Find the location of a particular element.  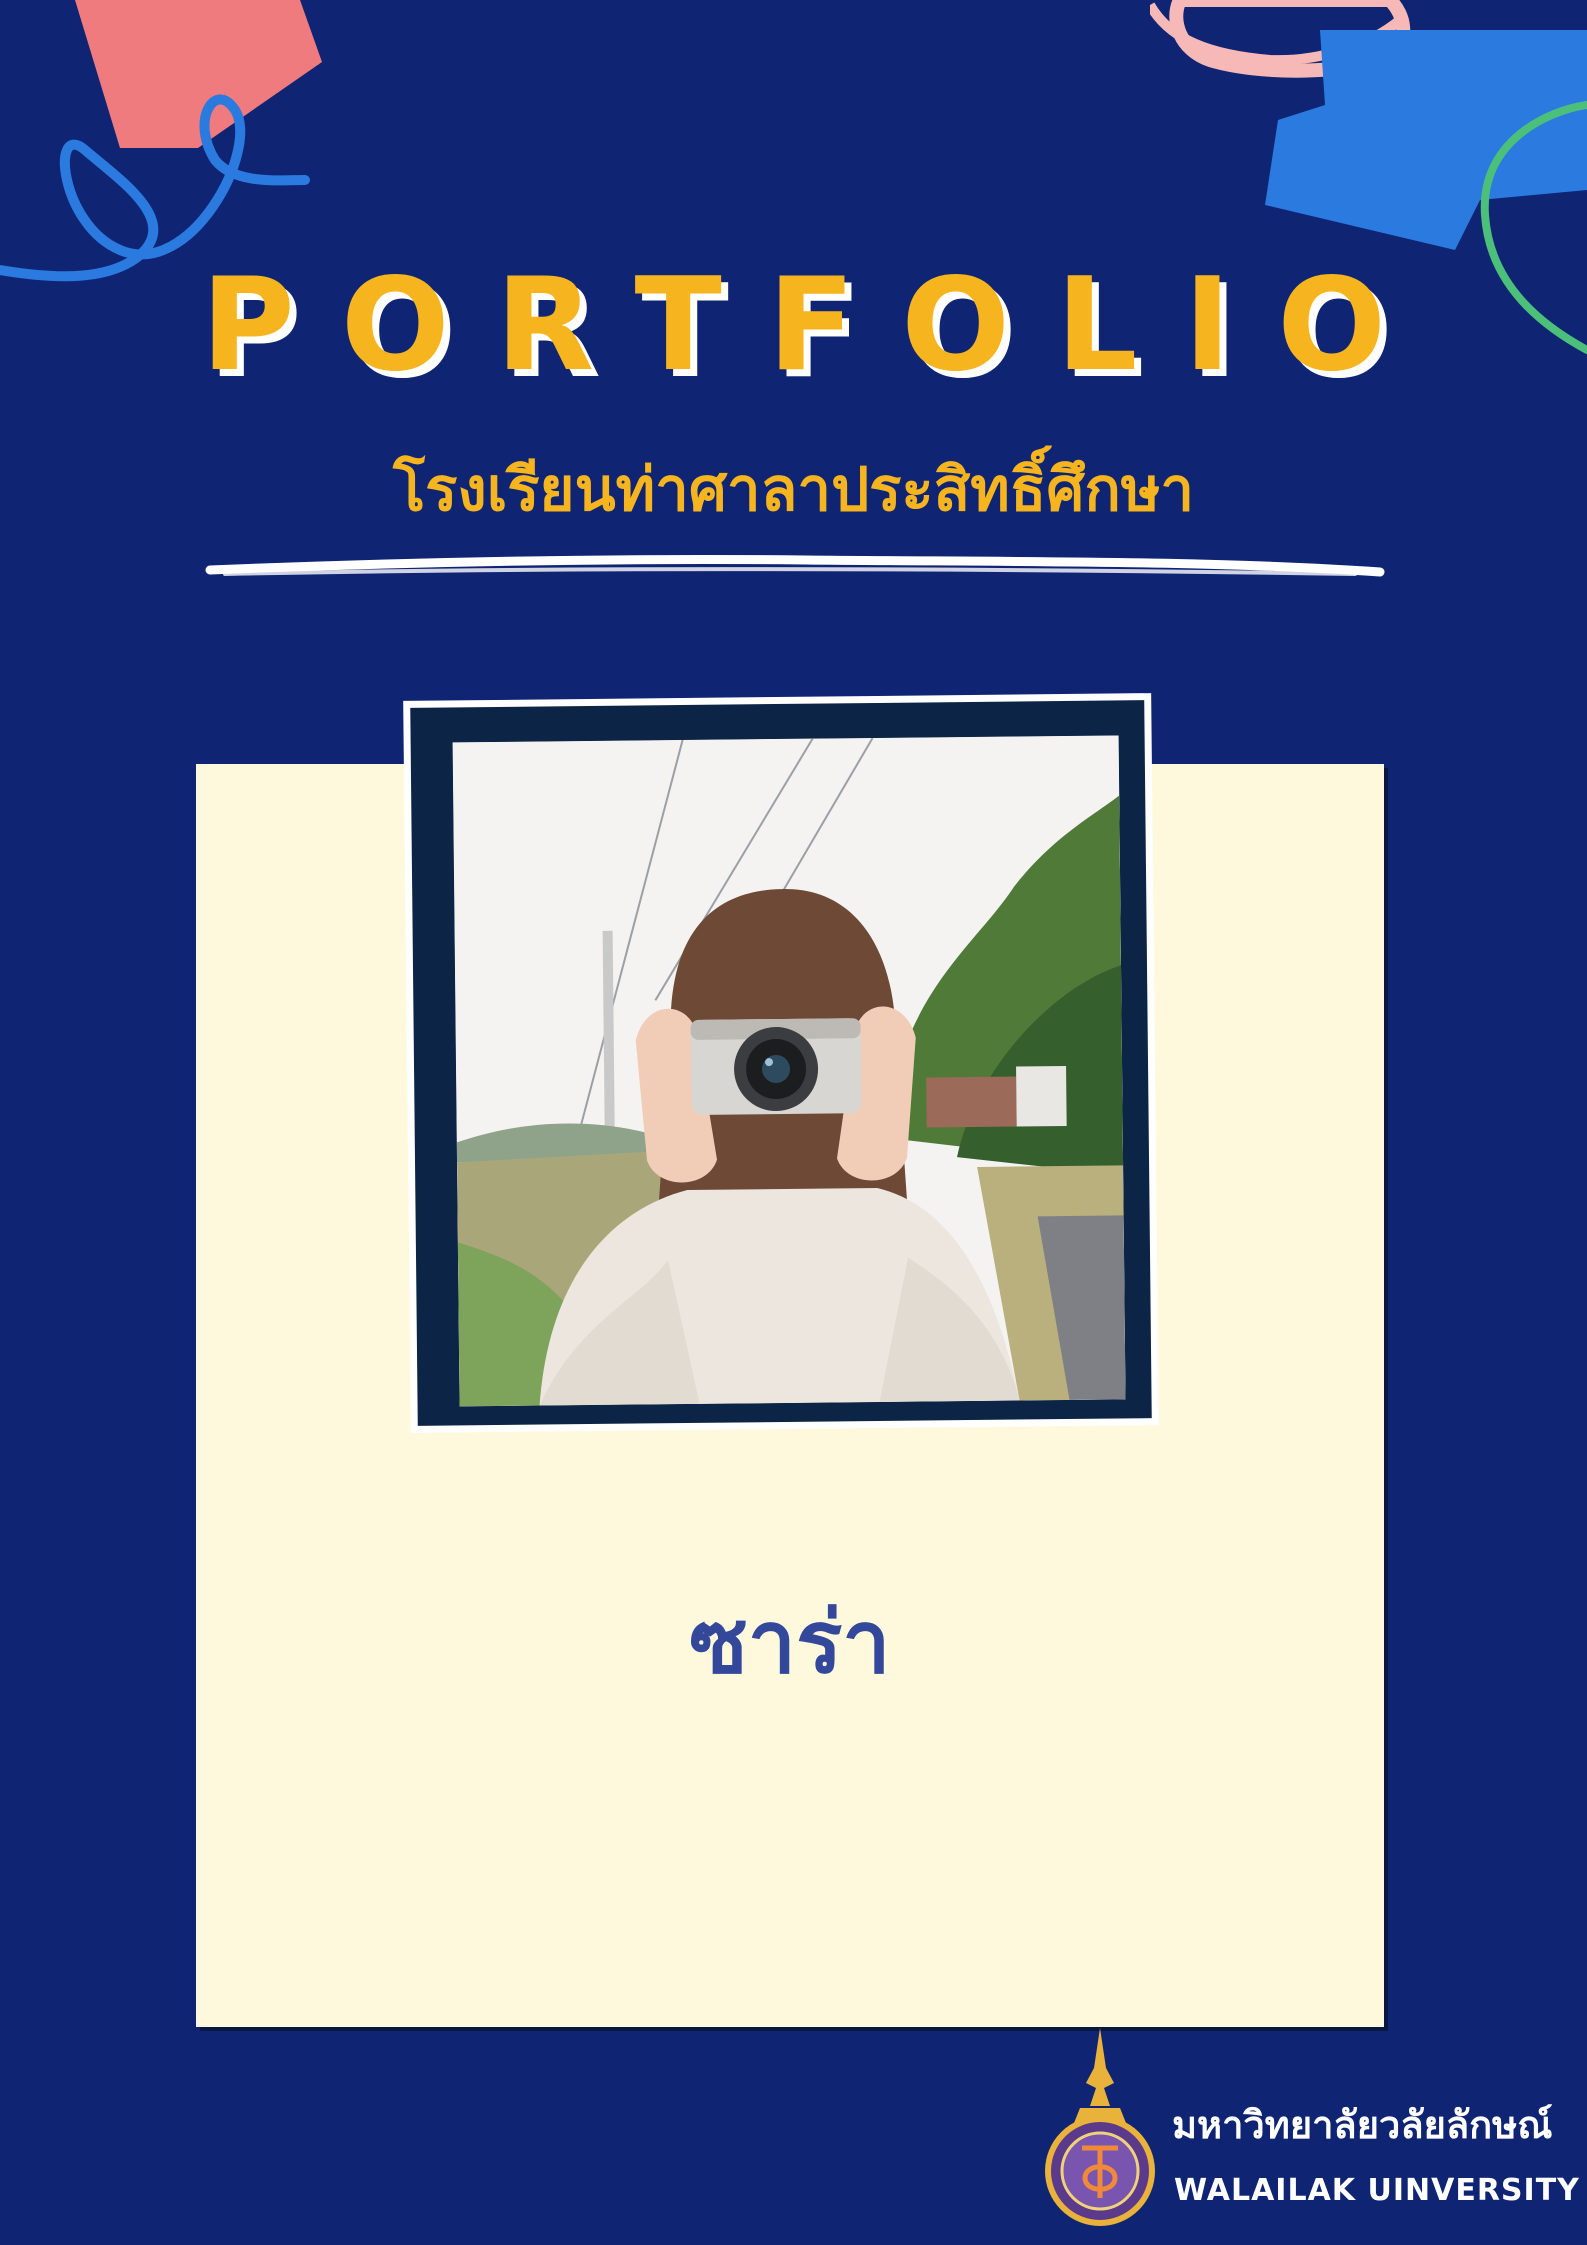

university-name-english: WALAILAK UINVERSITY is located at coordinates (1377, 2190).